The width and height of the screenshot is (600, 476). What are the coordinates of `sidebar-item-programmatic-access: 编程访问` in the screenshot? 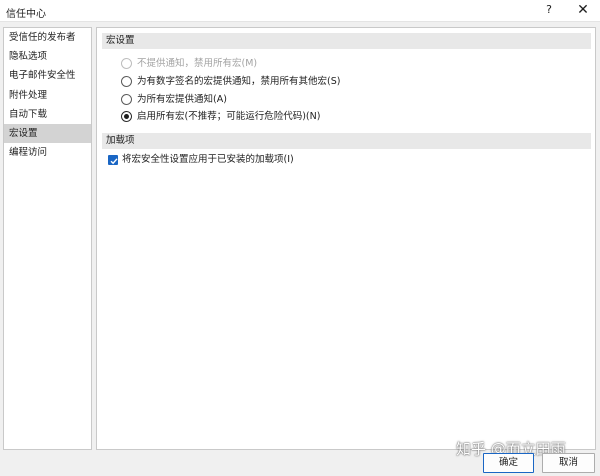 It's located at (47, 152).